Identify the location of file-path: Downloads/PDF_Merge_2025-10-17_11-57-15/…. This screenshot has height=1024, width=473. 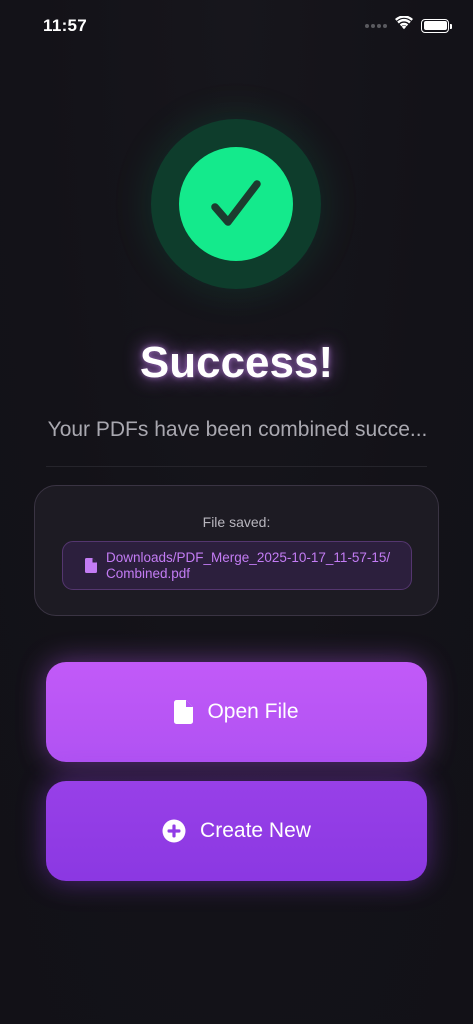
(237, 565).